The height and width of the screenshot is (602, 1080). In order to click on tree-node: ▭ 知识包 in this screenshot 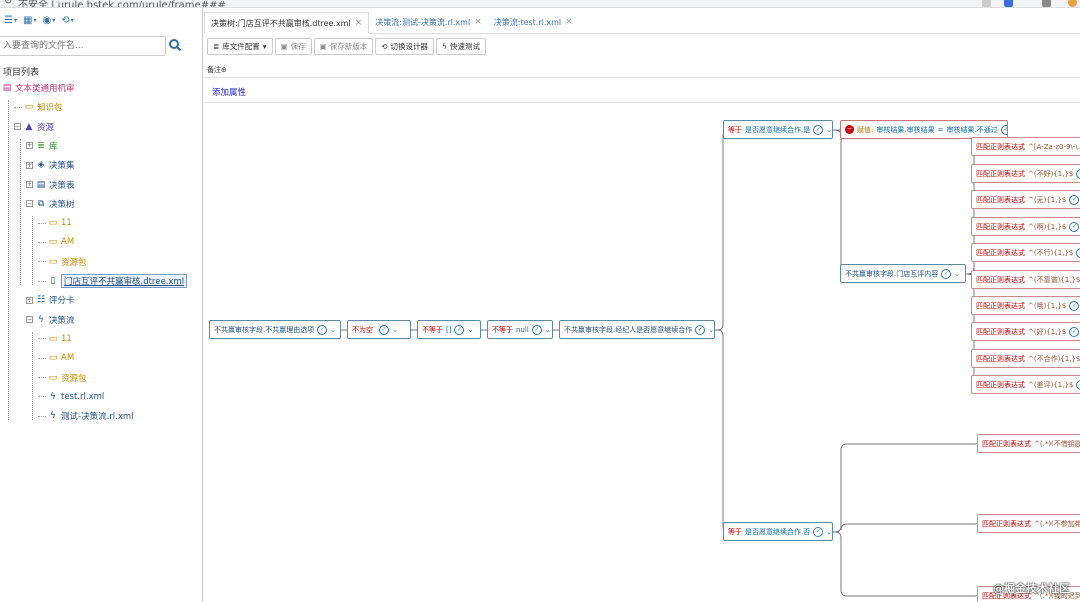, I will do `click(38, 107)`.